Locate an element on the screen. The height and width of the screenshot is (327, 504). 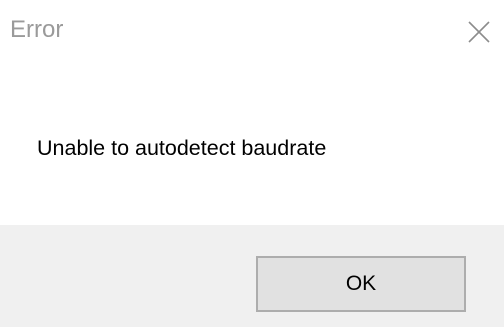
close-button is located at coordinates (479, 31).